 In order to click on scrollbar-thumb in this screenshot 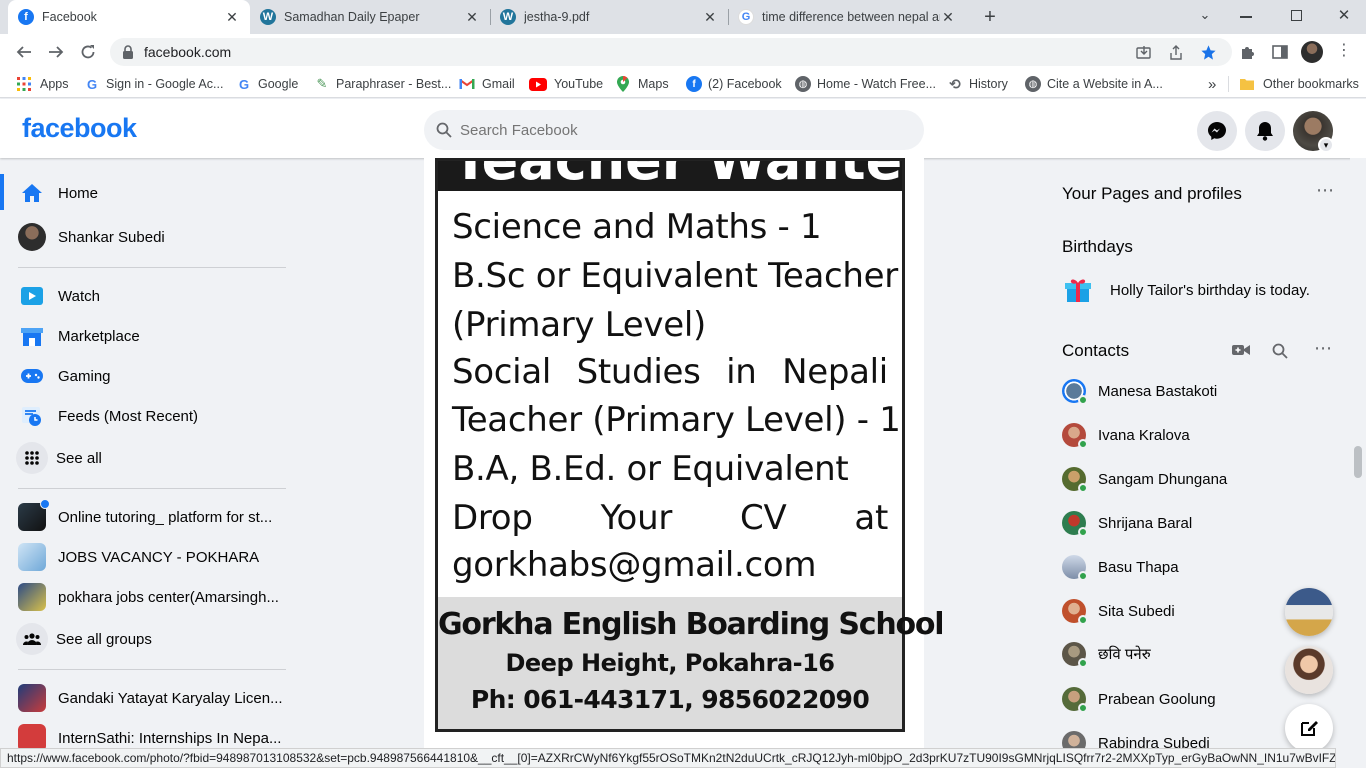, I will do `click(1358, 462)`.